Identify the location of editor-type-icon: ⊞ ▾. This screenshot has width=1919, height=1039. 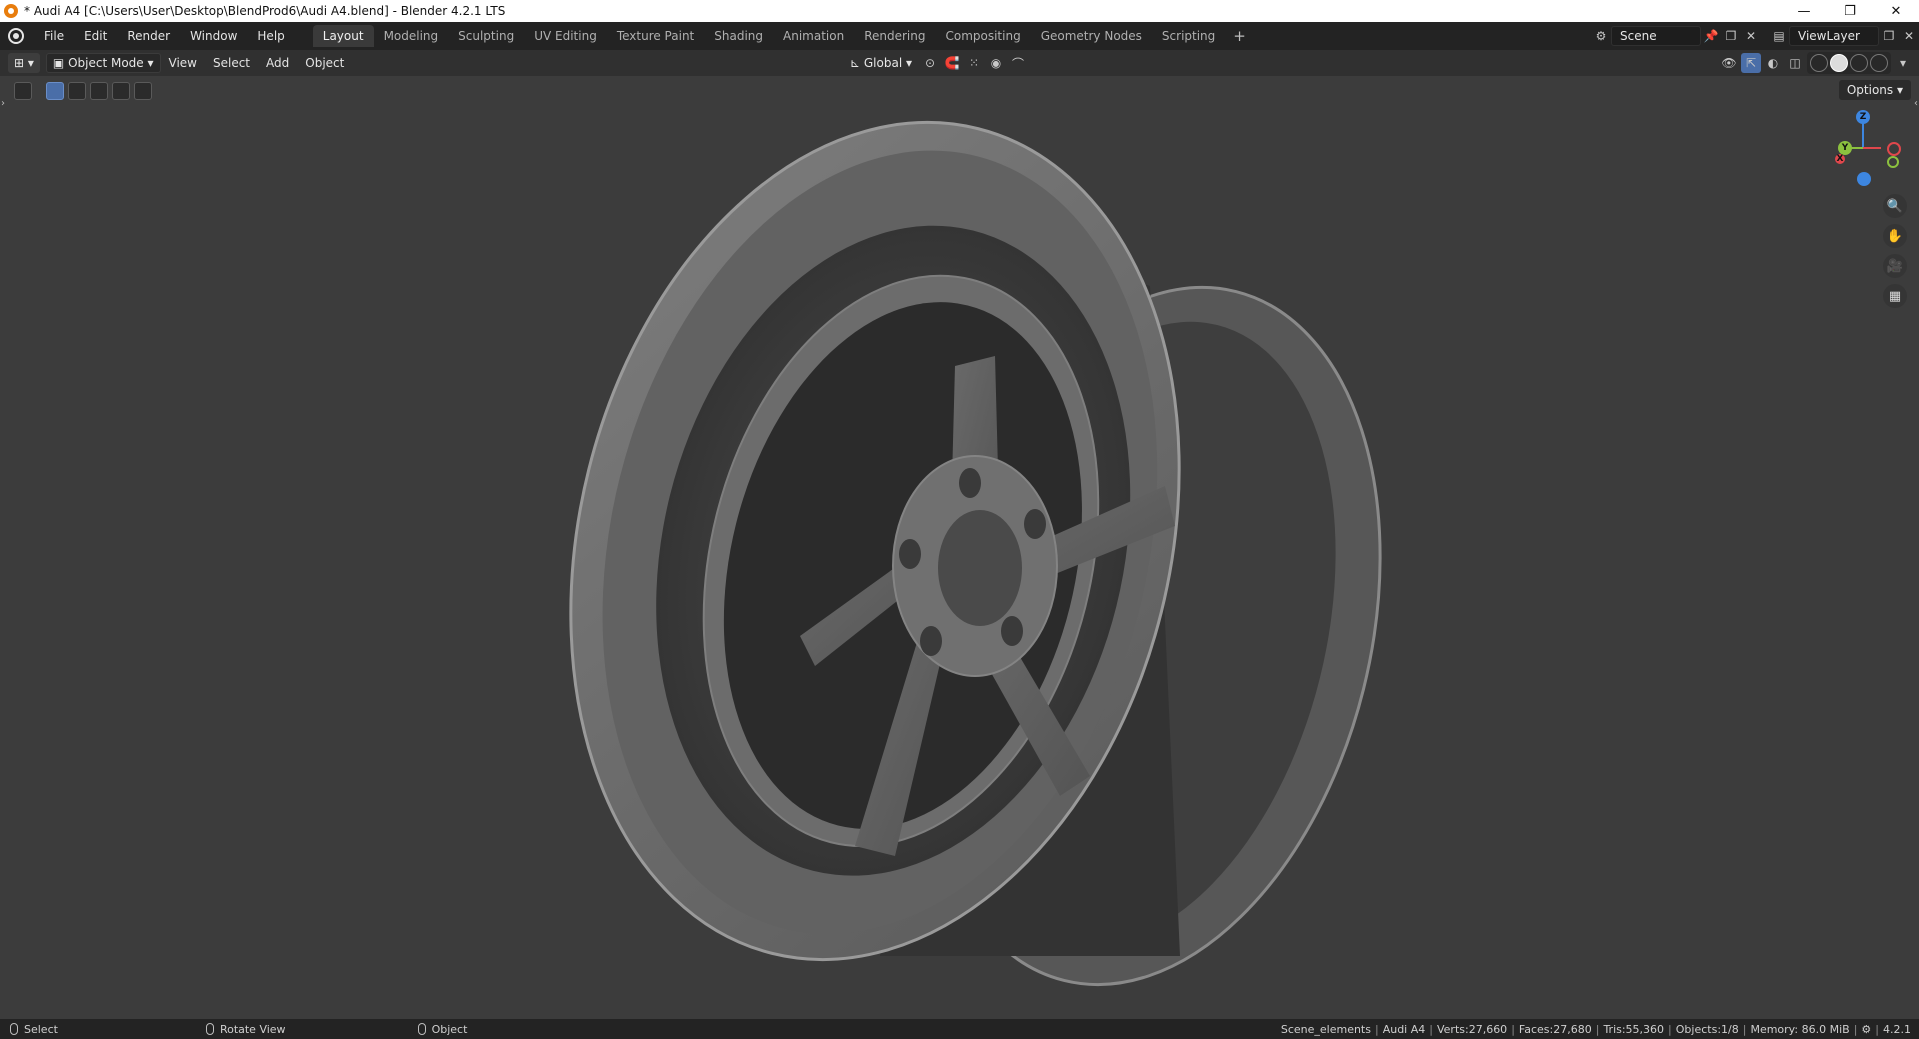
(24, 63).